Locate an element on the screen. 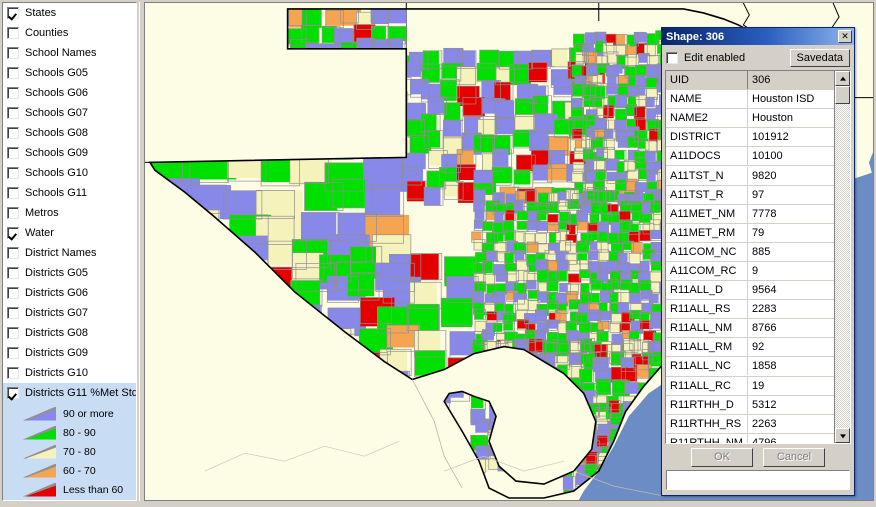 Image resolution: width=876 pixels, height=507 pixels. layer-item-schools-g10: Schools G10 is located at coordinates (69, 173).